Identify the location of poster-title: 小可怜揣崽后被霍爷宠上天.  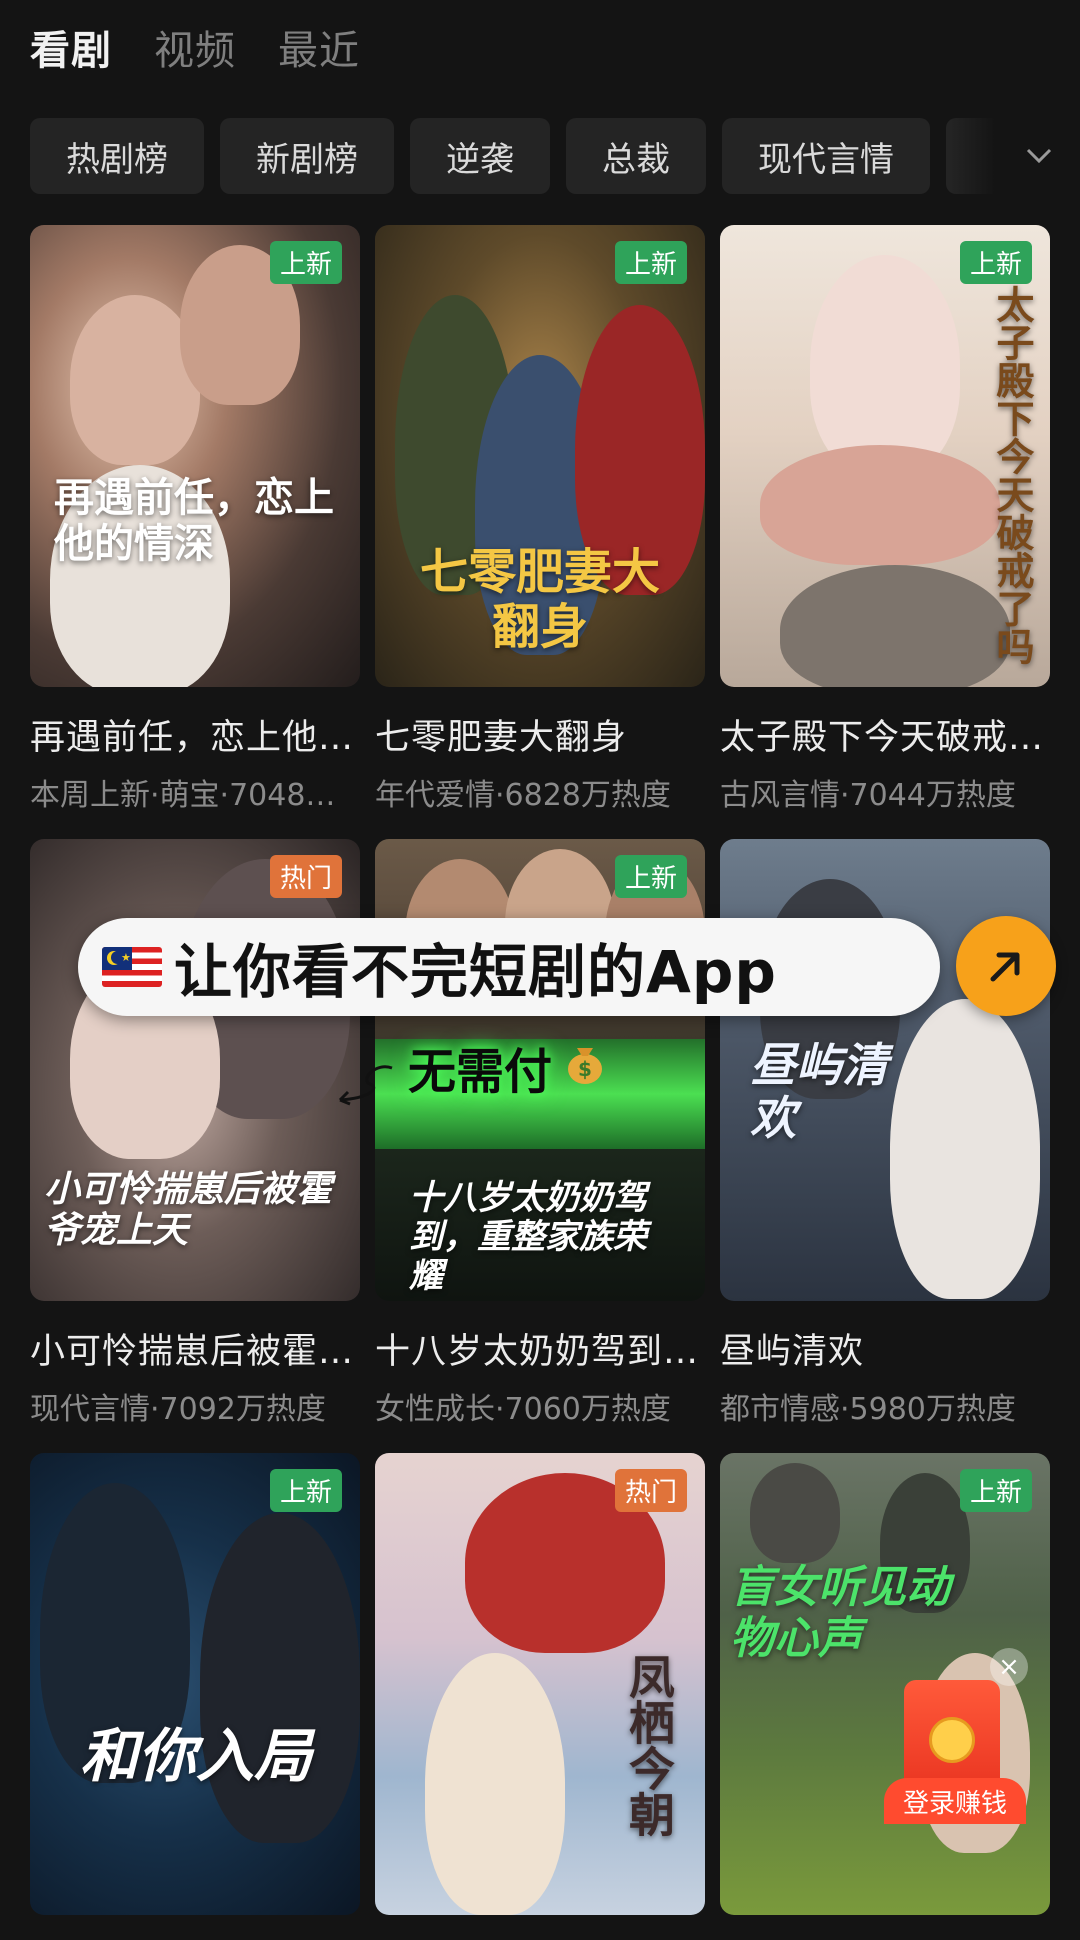
(188, 1210).